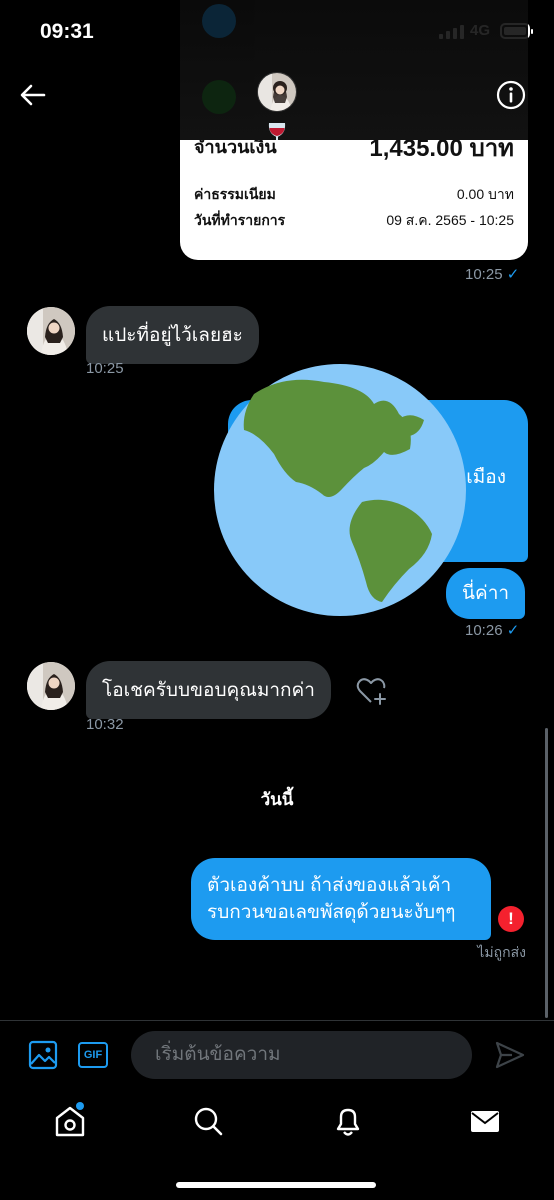 The height and width of the screenshot is (1200, 554). Describe the element at coordinates (43, 1055) in the screenshot. I see `image-icon` at that location.